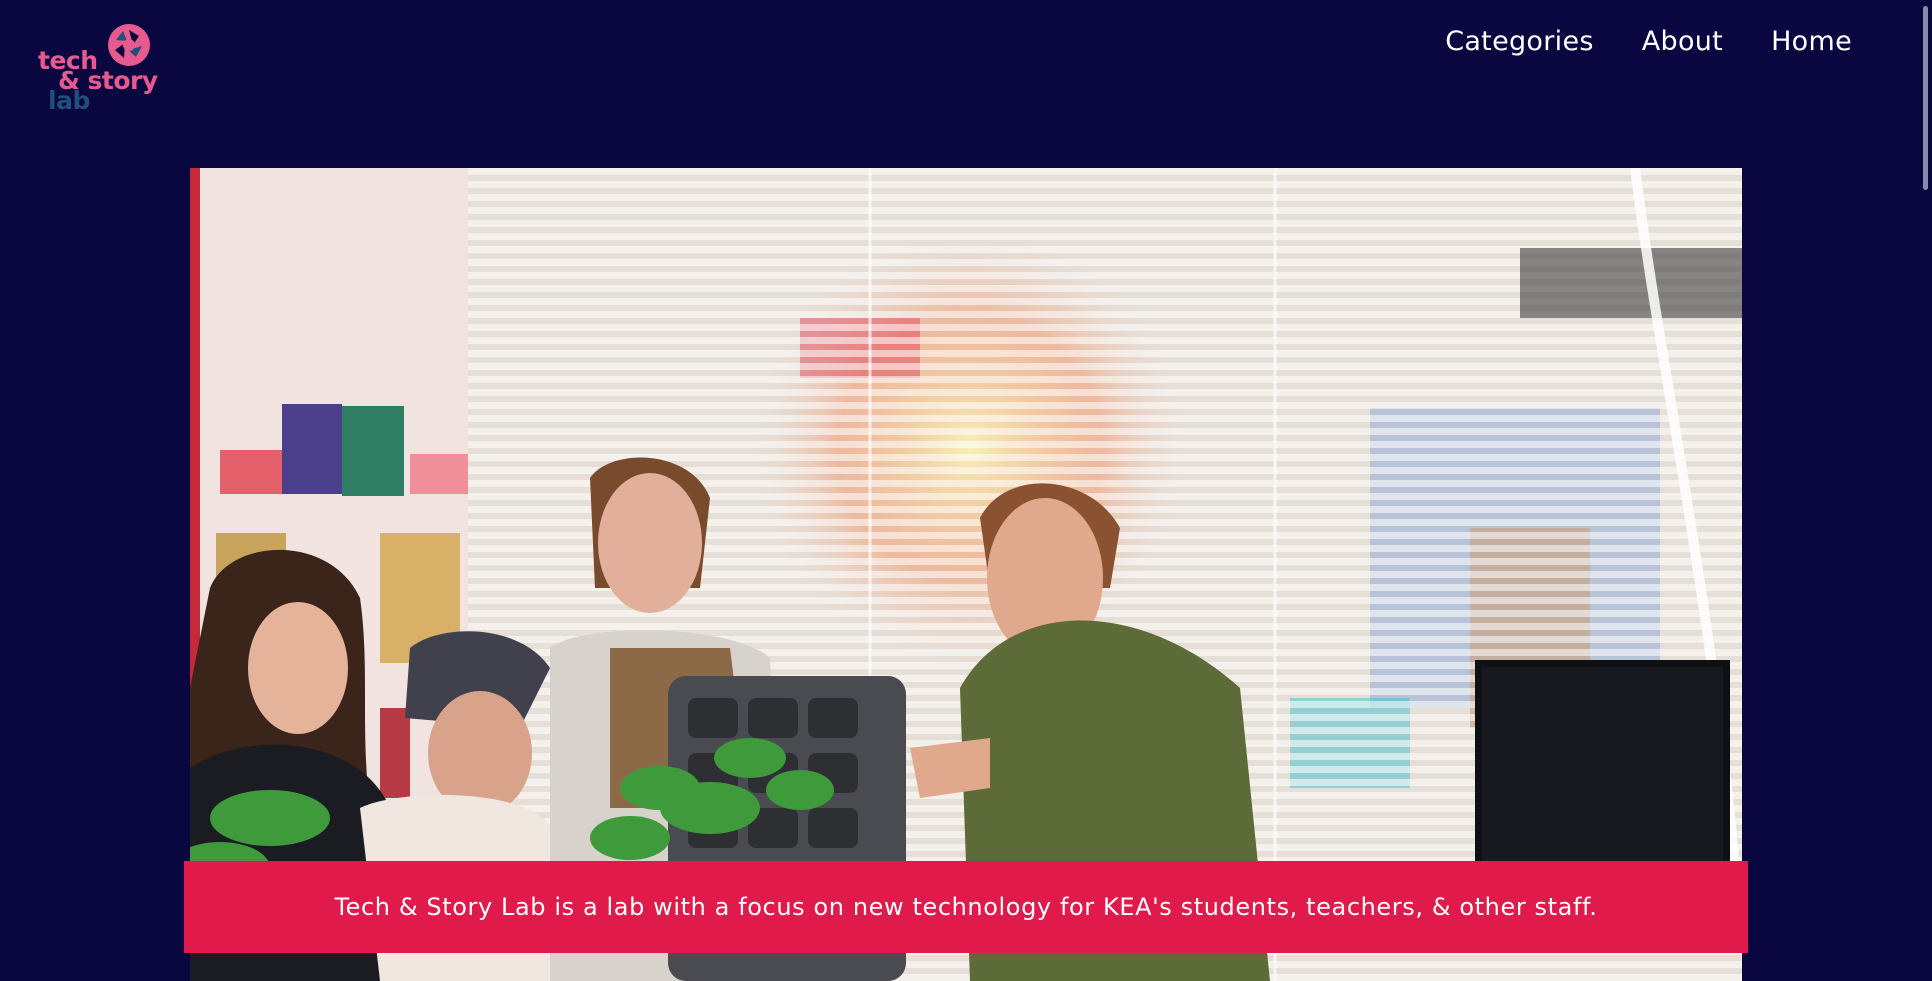 The height and width of the screenshot is (981, 1932). Describe the element at coordinates (69, 100) in the screenshot. I see `logo-line-lab: lab` at that location.